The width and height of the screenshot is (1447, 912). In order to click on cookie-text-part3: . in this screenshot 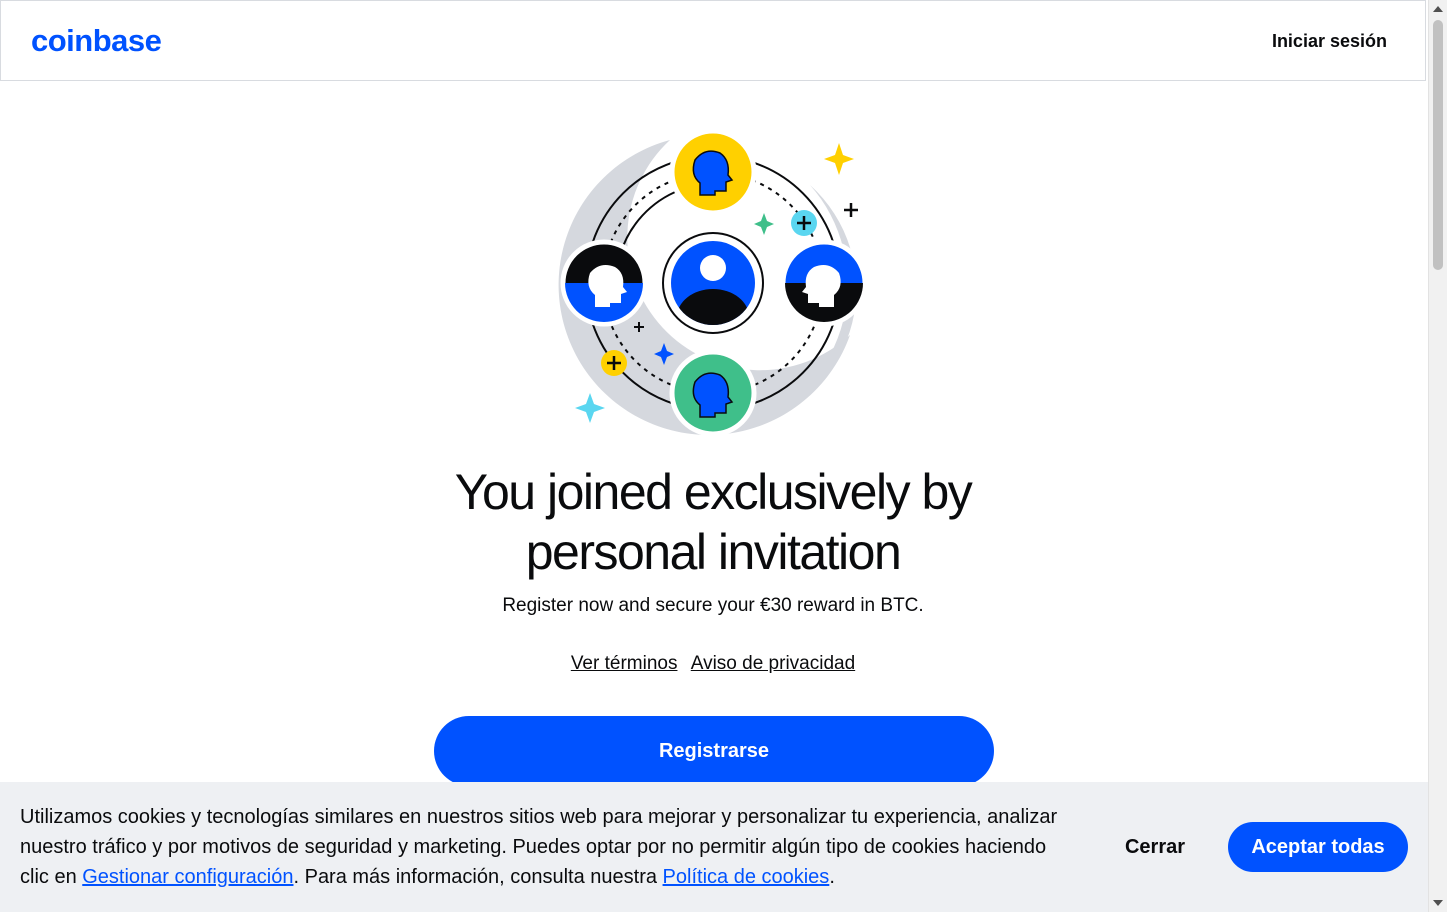, I will do `click(832, 877)`.